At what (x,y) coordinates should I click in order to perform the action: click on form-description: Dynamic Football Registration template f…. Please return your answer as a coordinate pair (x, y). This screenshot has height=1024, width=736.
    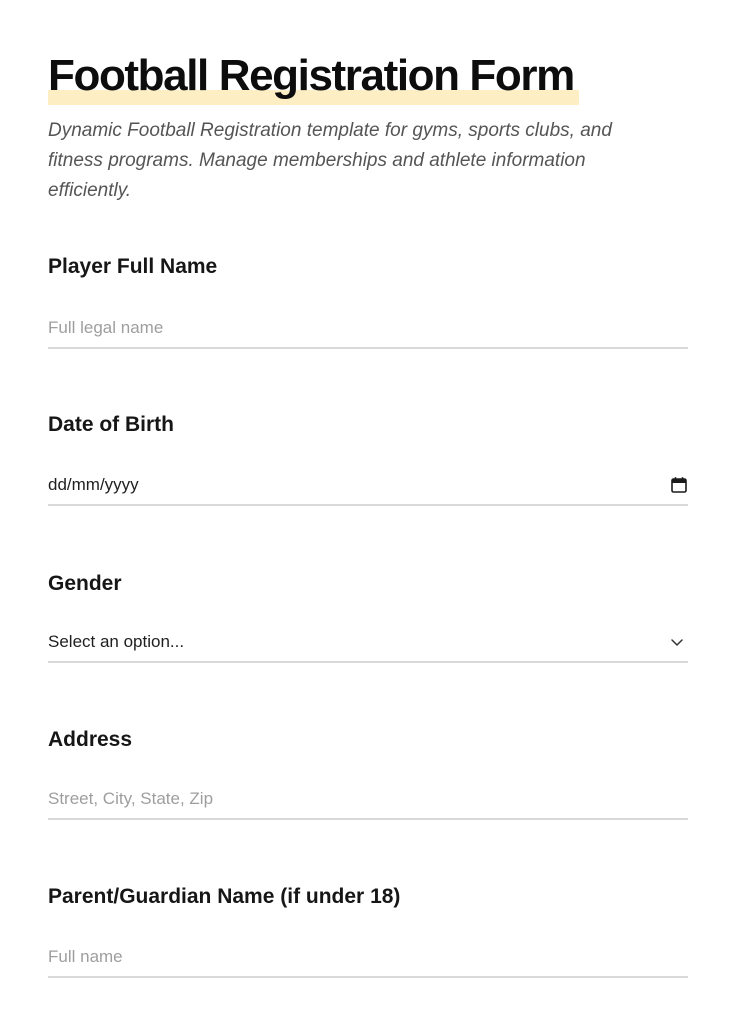
    Looking at the image, I should click on (330, 160).